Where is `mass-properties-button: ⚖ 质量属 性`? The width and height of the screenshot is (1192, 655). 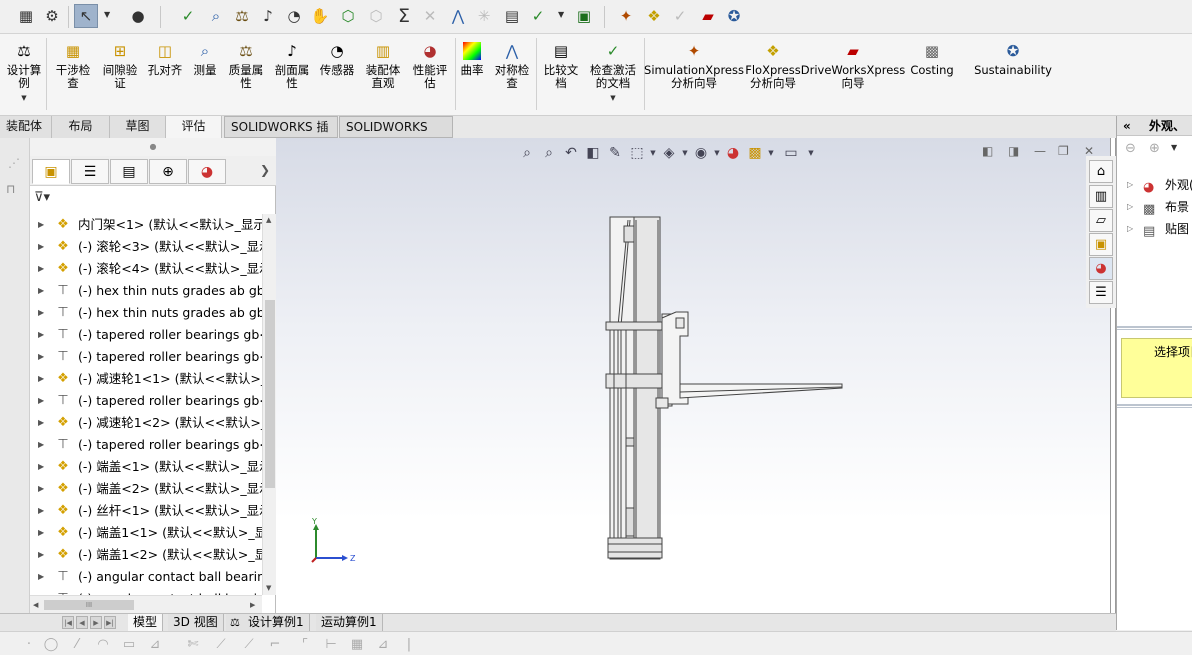
mass-properties-button: ⚖ 质量属 性 is located at coordinates (246, 65).